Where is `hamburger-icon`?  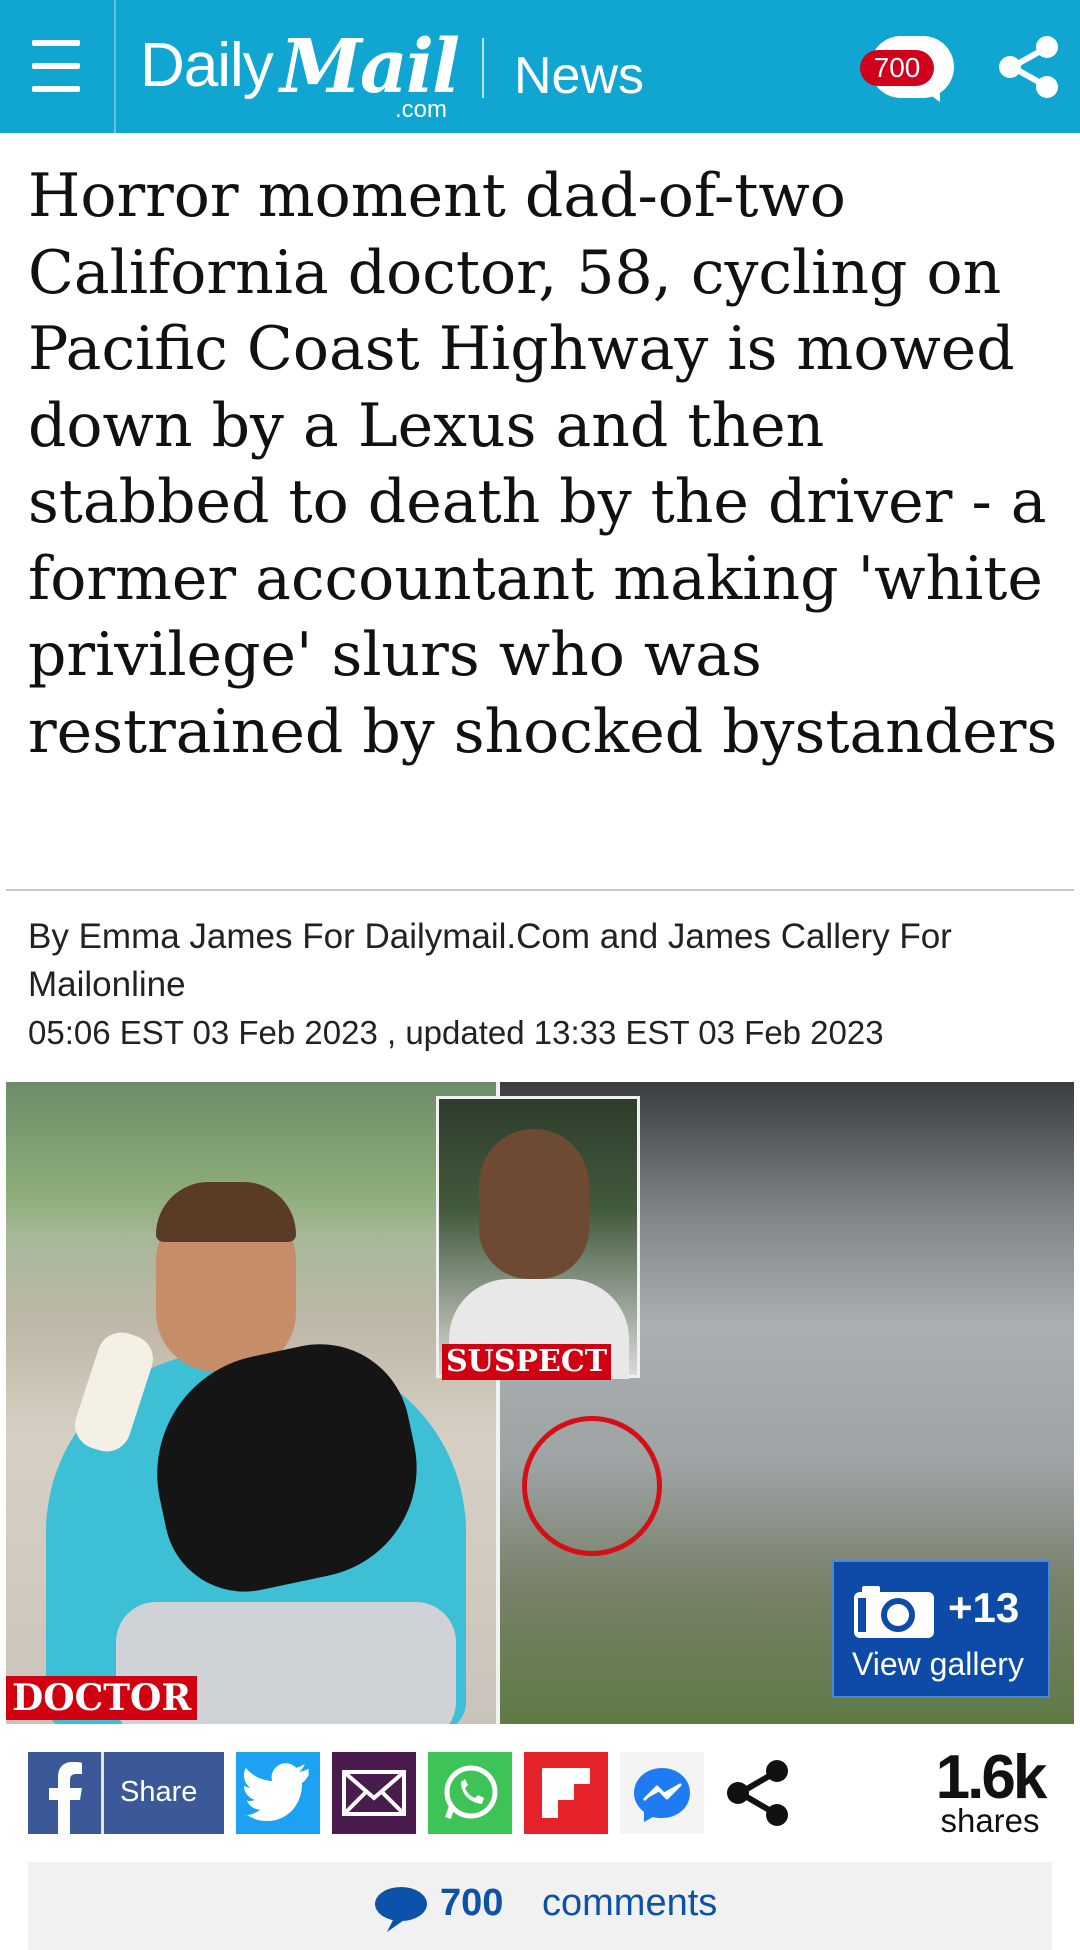
hamburger-icon is located at coordinates (56, 43).